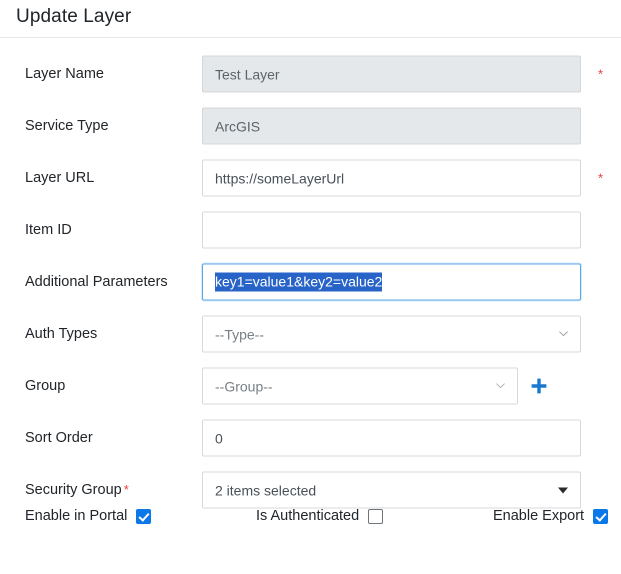 The height and width of the screenshot is (574, 621). What do you see at coordinates (144, 516) in the screenshot?
I see `checkbox-input-enable-in-portal` at bounding box center [144, 516].